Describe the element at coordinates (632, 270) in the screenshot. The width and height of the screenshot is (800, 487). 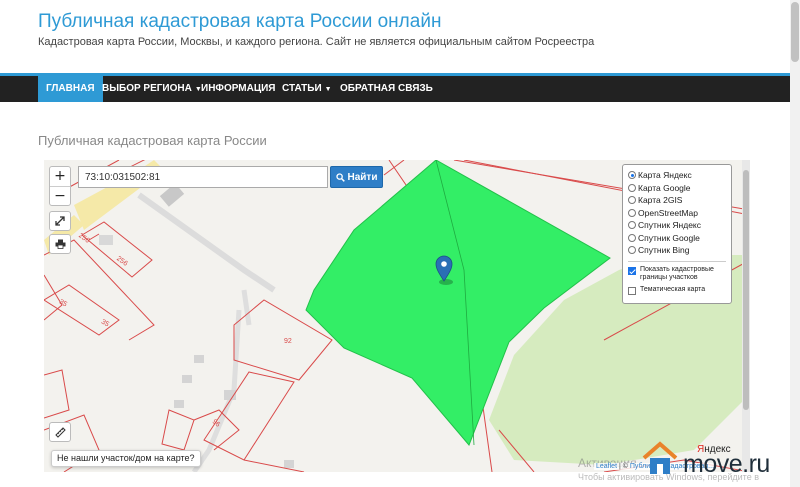
I see `checkbox-checked` at that location.